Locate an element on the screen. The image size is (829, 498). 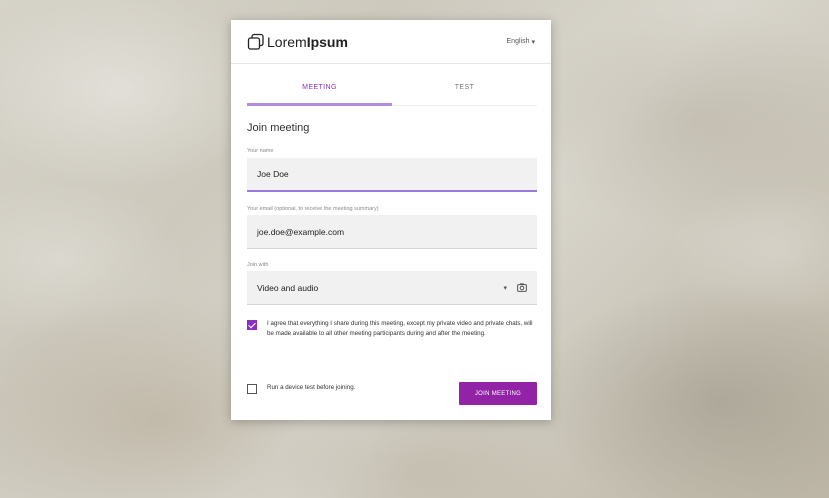
stacked-squares-logo-icon is located at coordinates (255, 41).